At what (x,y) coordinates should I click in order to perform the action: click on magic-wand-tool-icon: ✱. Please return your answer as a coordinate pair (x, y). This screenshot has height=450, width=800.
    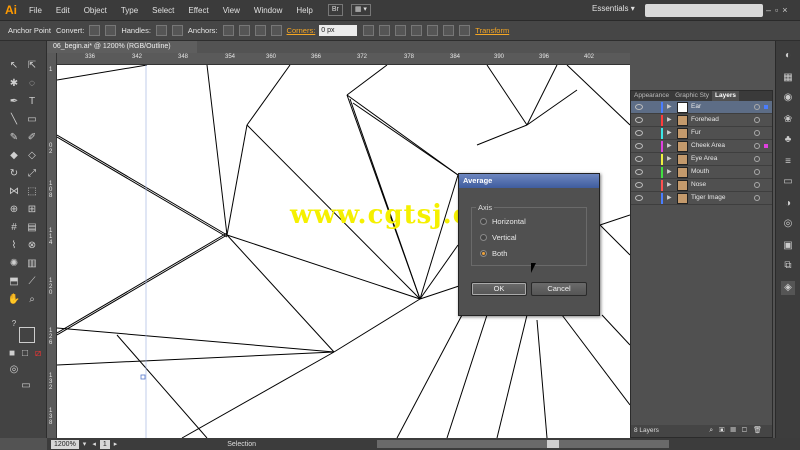
    Looking at the image, I should click on (14, 84).